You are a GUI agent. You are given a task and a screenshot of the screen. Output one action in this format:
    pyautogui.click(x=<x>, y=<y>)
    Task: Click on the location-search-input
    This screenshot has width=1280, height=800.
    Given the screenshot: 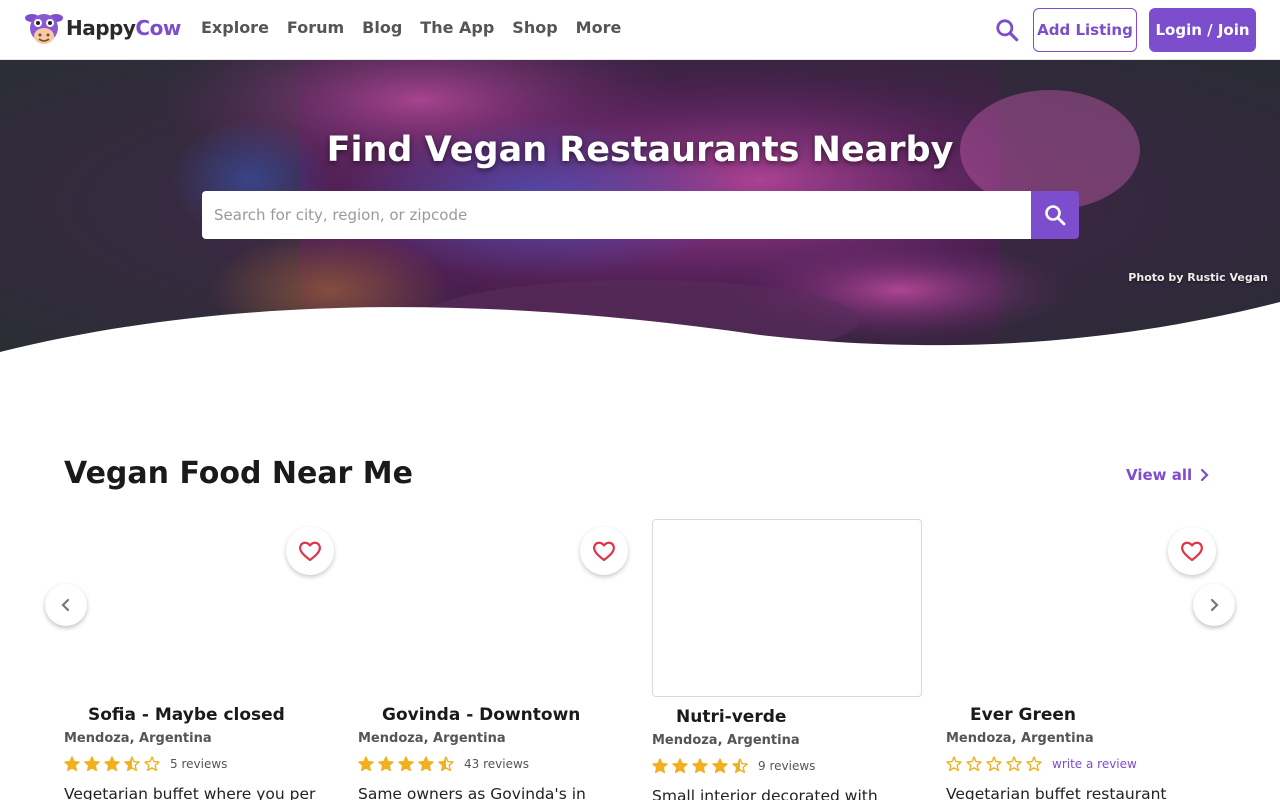 What is the action you would take?
    pyautogui.click(x=617, y=215)
    